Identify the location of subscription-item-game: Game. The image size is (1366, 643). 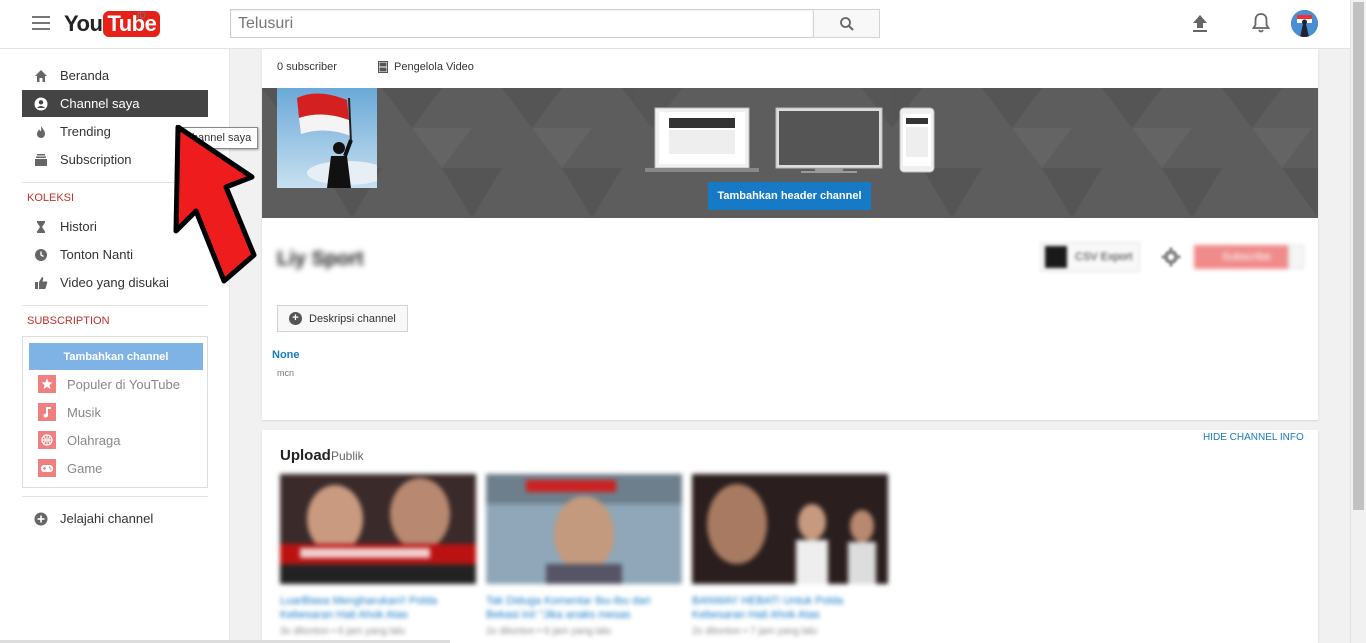
(70, 468).